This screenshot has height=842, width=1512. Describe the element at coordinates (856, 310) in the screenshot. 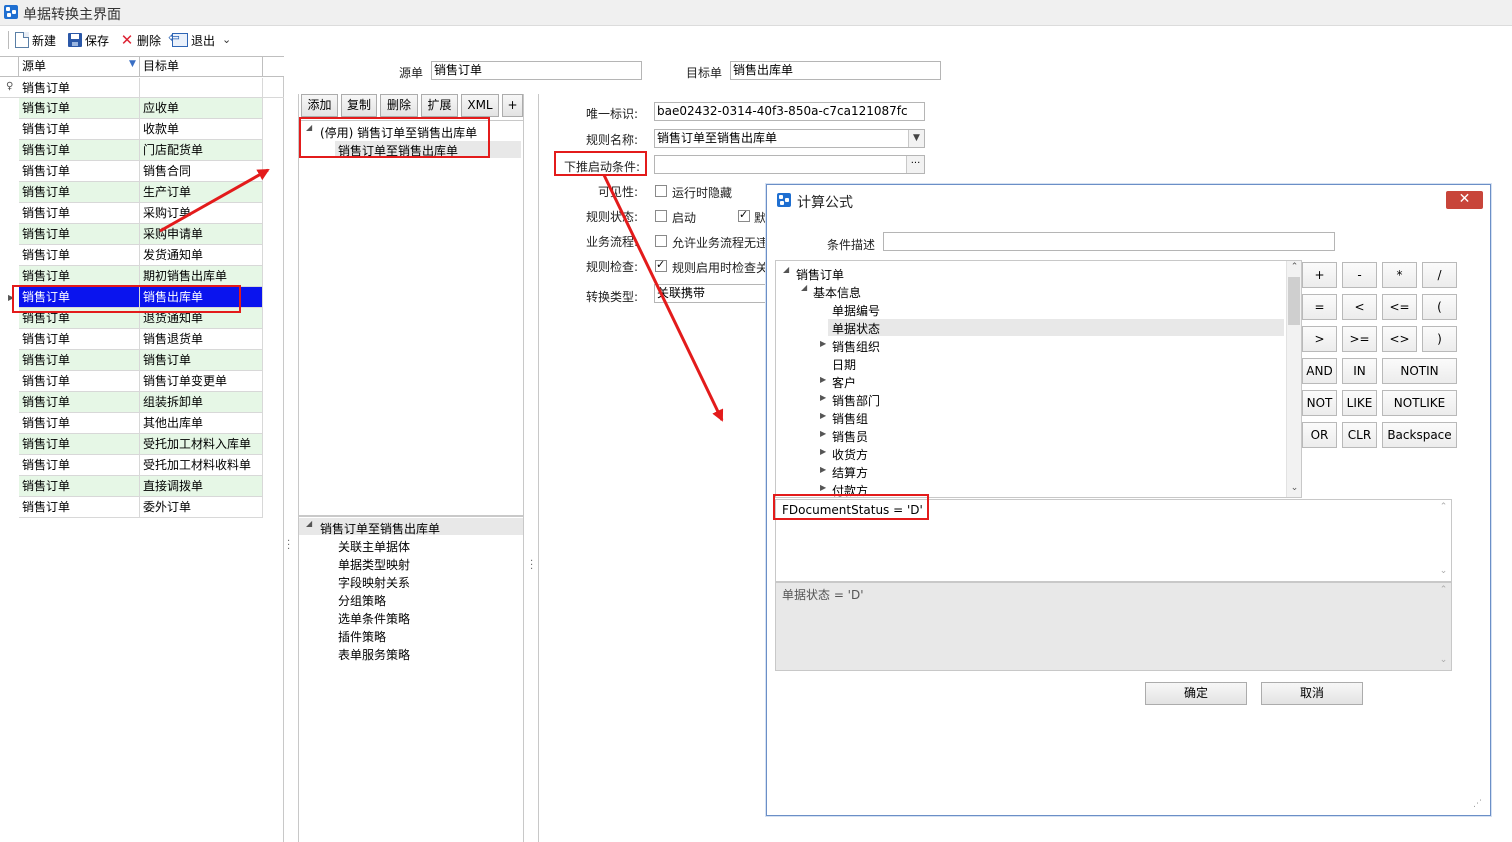

I see `field-tree-item: 单据编号` at that location.